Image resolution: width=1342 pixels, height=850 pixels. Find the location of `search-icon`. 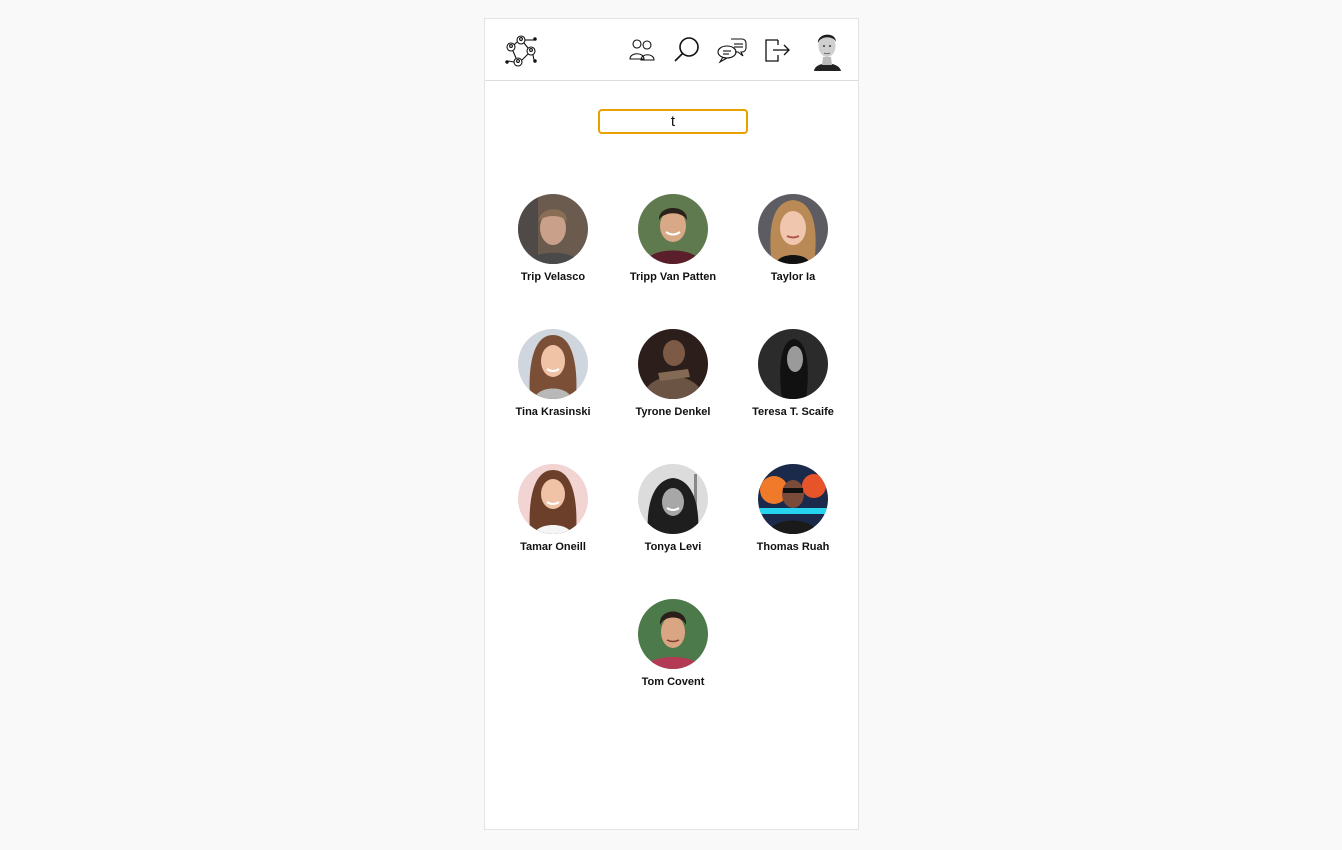

search-icon is located at coordinates (687, 50).